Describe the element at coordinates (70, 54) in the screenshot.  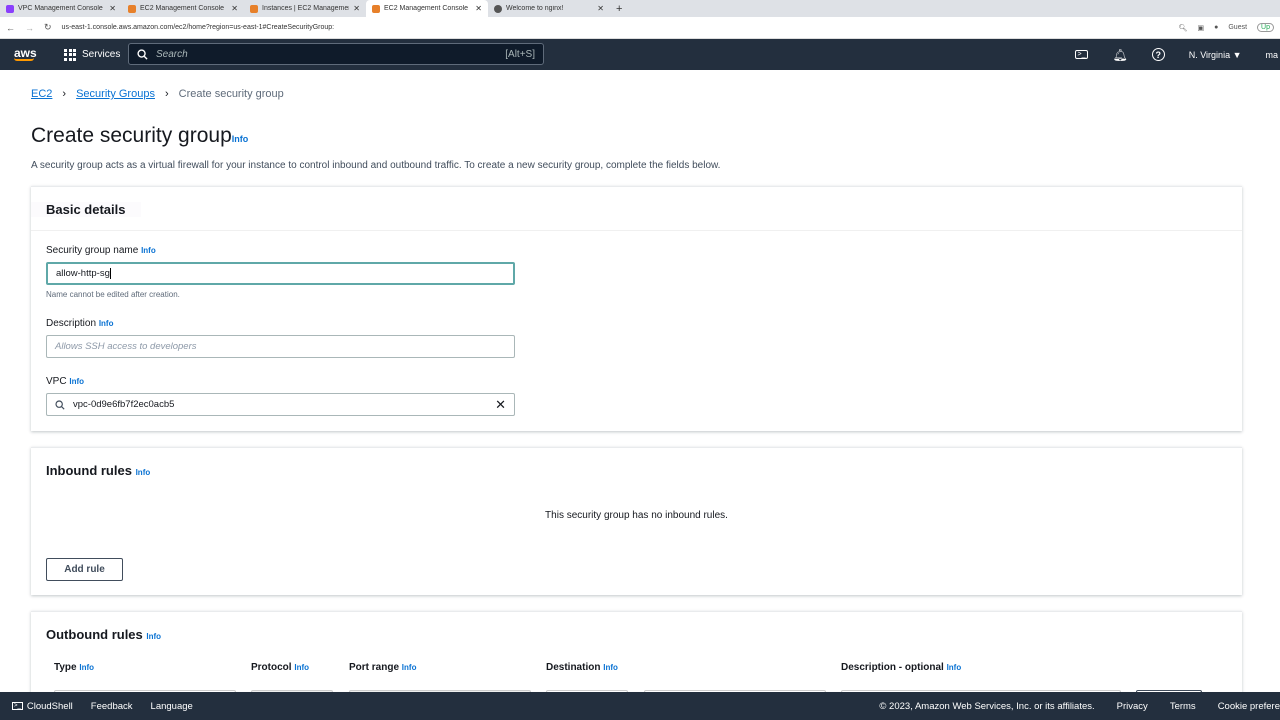
I see `grid-icon` at that location.